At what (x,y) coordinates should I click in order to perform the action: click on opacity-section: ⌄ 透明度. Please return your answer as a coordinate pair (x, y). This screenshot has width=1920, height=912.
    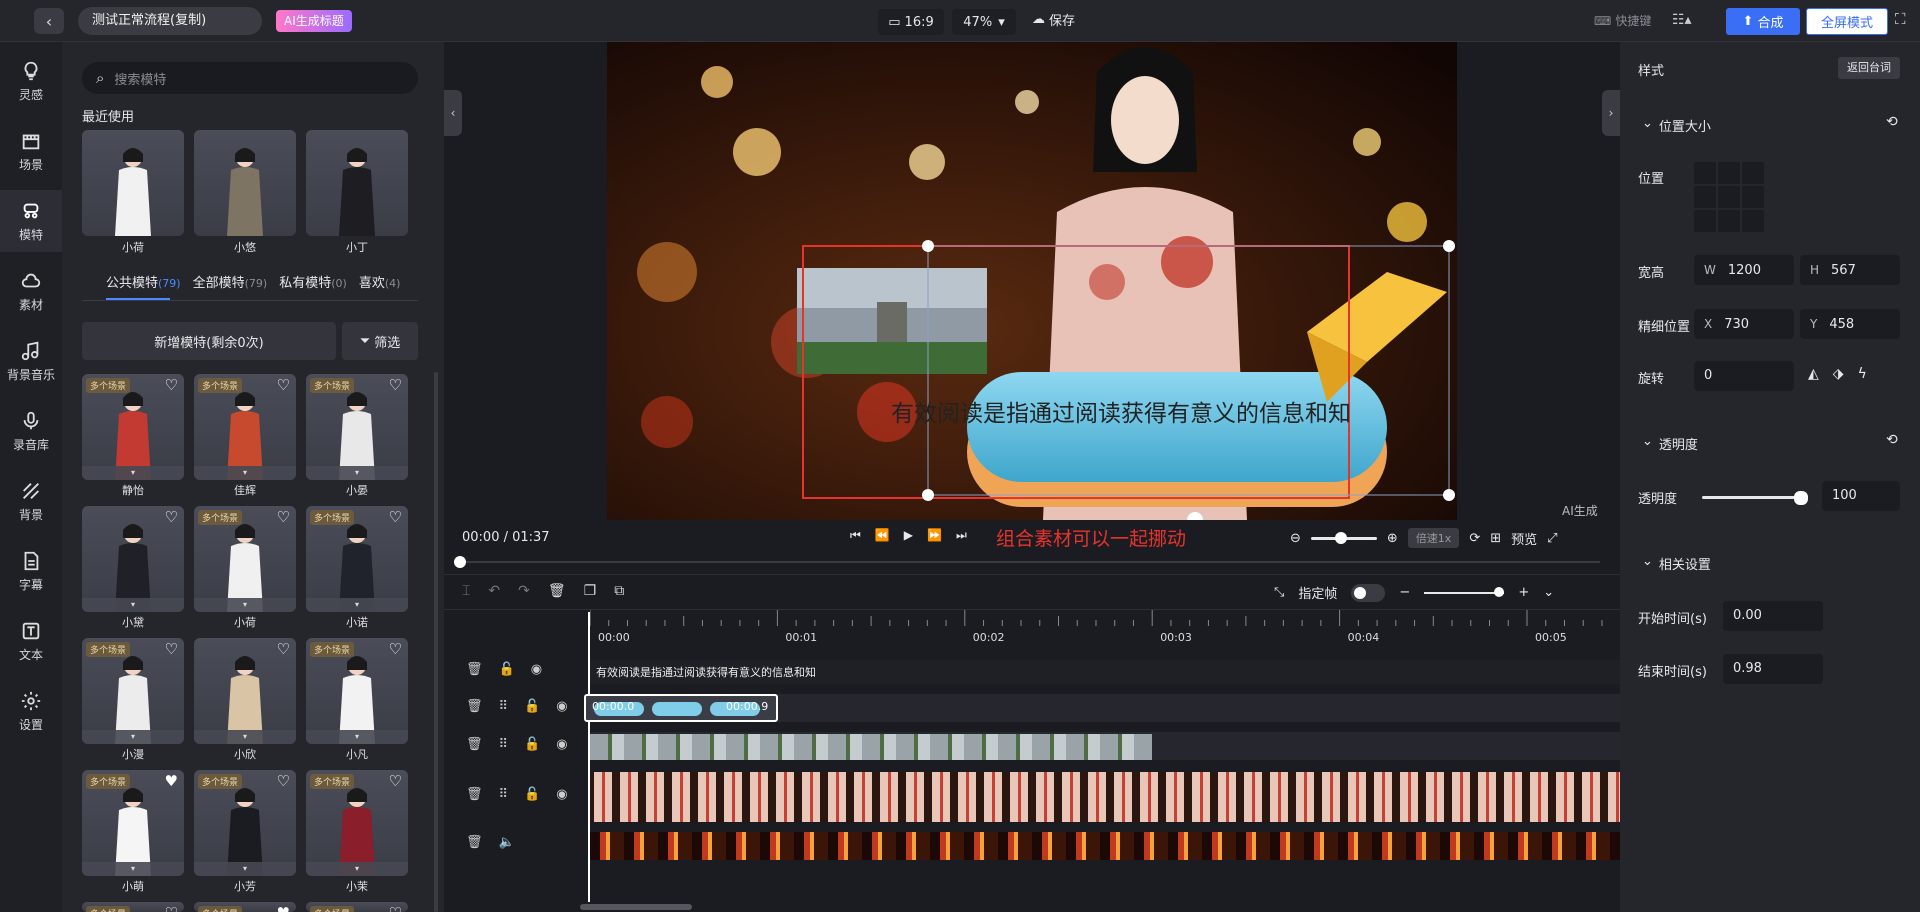
    Looking at the image, I should click on (1670, 443).